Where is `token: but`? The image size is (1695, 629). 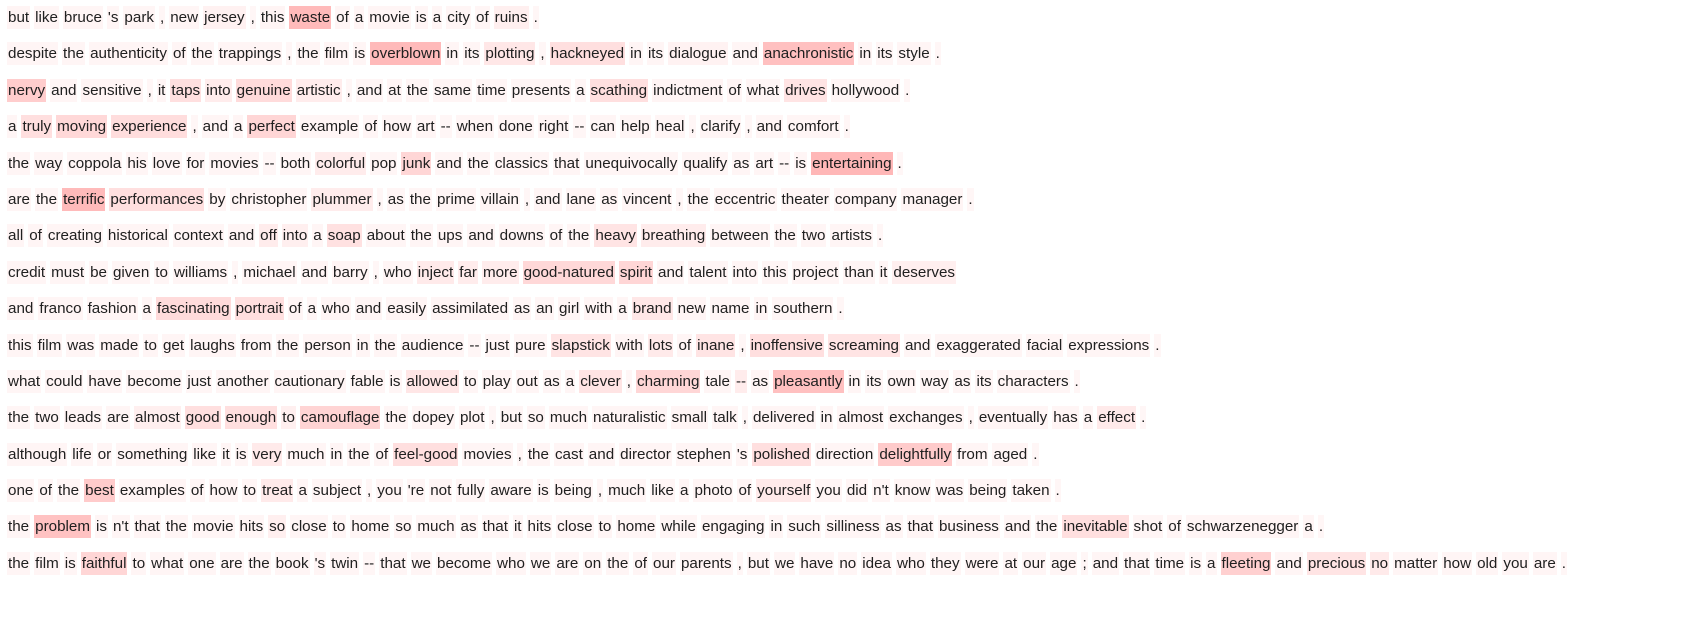 token: but is located at coordinates (511, 418).